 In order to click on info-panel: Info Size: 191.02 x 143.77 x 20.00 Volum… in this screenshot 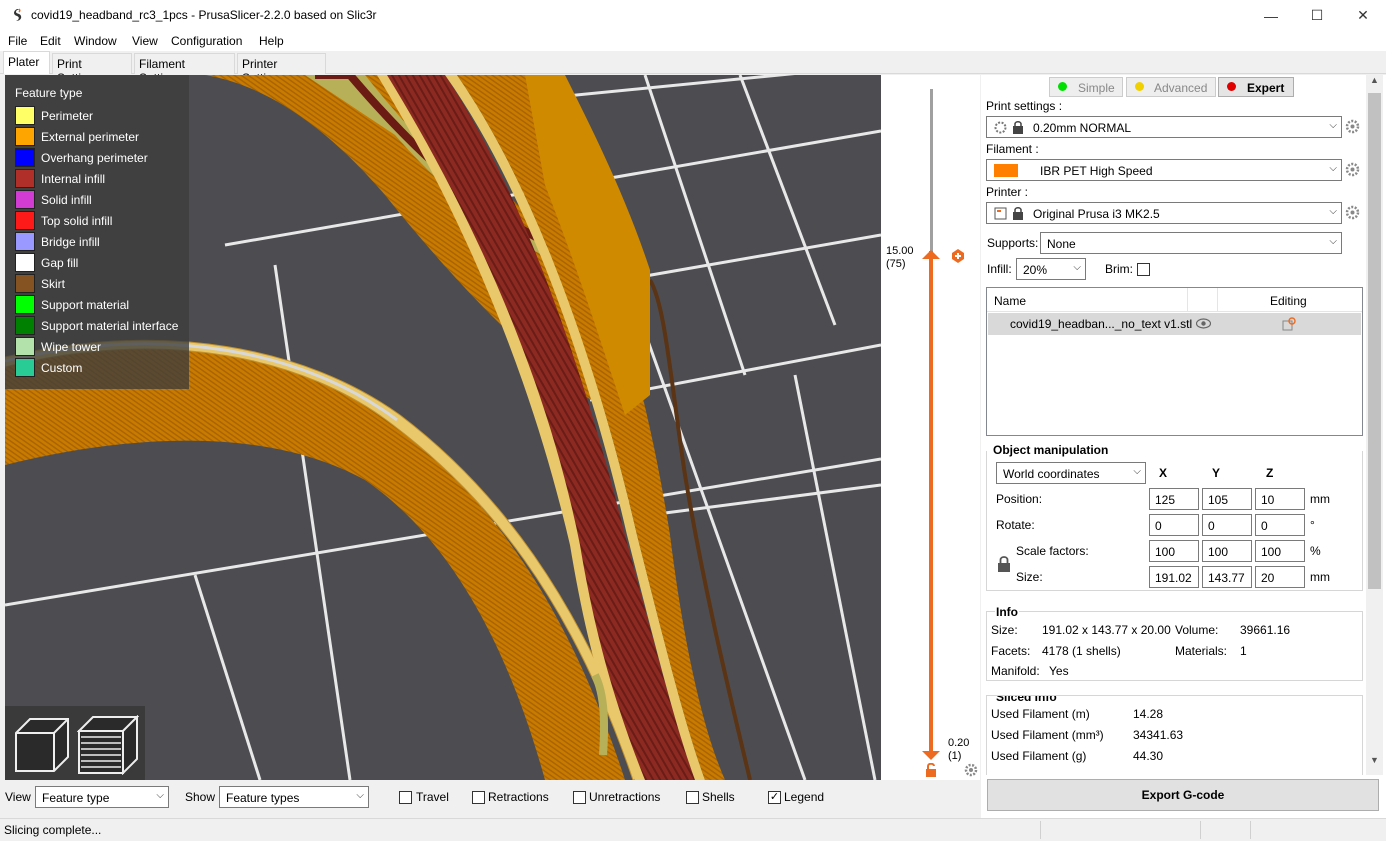, I will do `click(1174, 643)`.